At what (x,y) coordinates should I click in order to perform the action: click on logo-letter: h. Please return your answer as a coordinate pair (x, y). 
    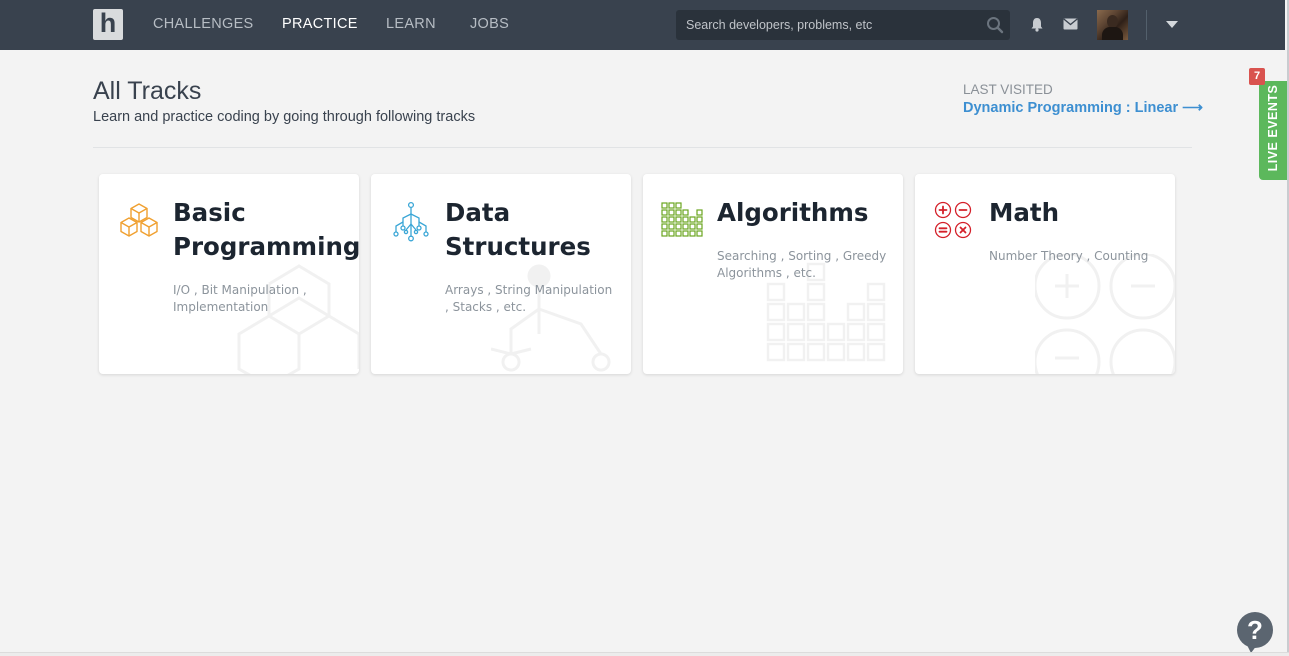
    Looking at the image, I should click on (108, 23).